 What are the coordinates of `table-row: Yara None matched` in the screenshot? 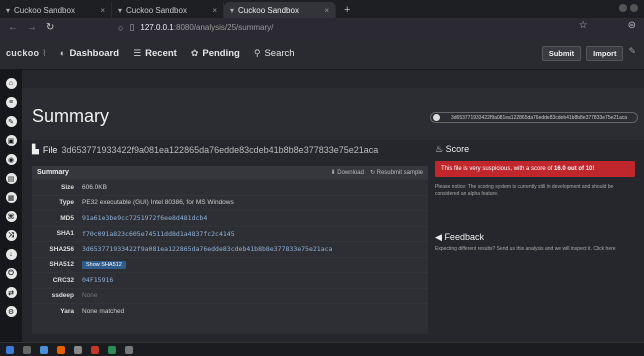 It's located at (230, 311).